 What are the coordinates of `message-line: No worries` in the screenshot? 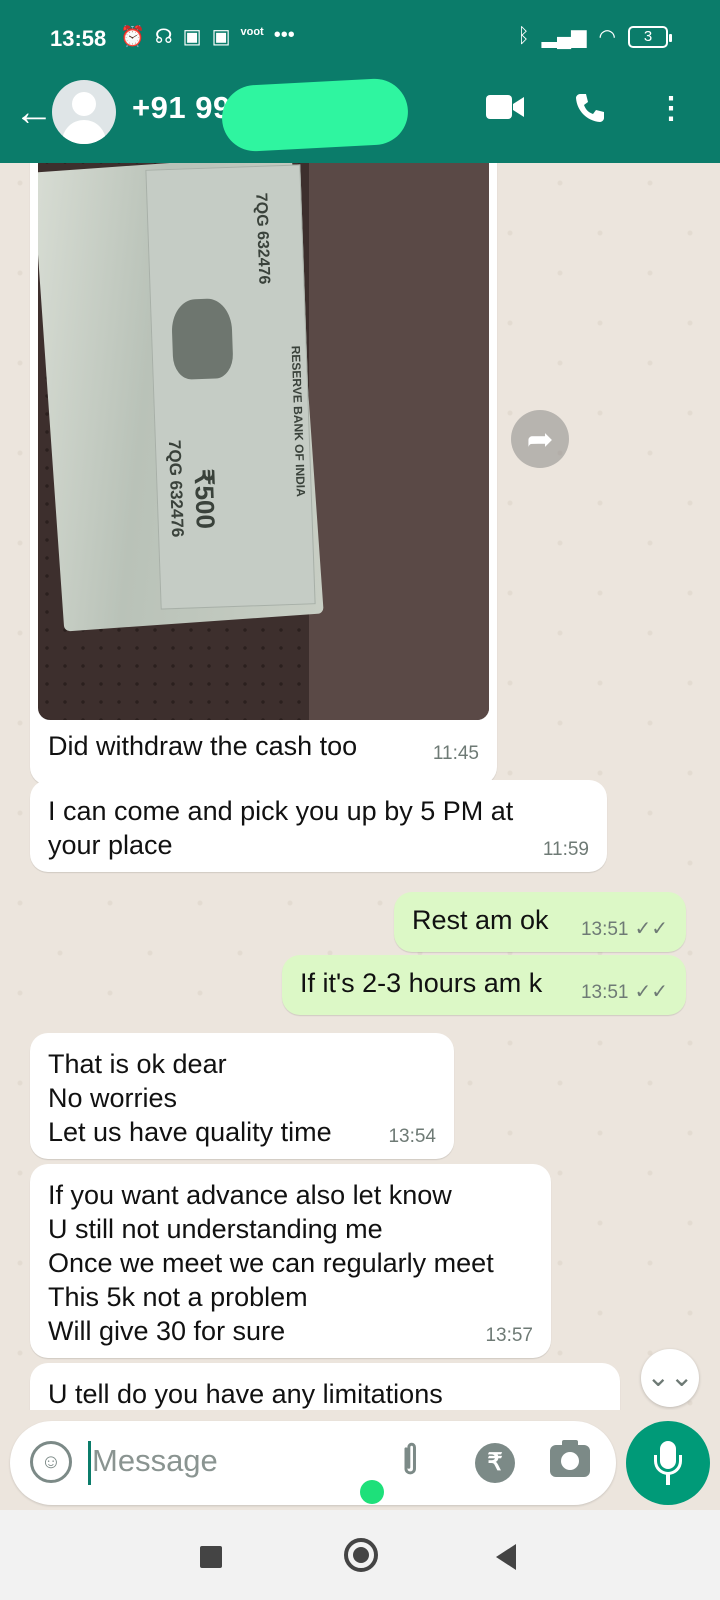 It's located at (113, 1098).